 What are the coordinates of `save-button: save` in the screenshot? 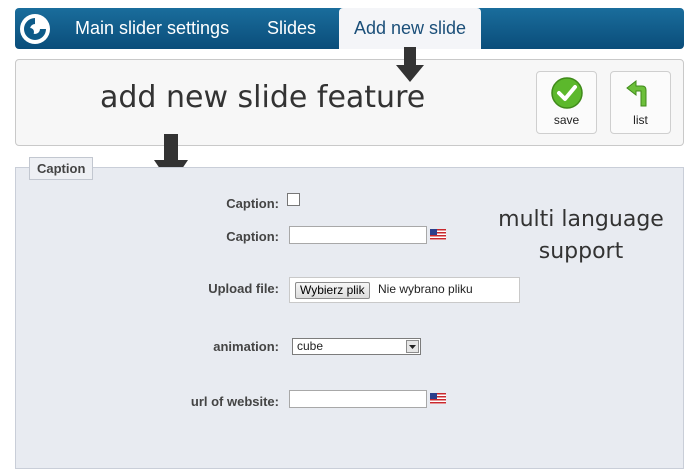 It's located at (566, 102).